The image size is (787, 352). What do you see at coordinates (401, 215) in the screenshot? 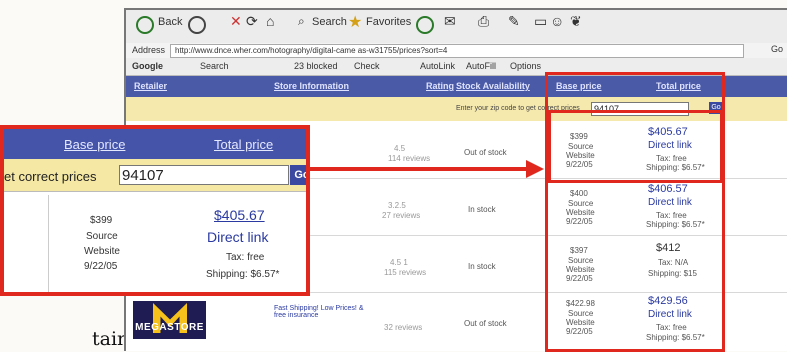
I see `reviews-link: 27 reviews` at bounding box center [401, 215].